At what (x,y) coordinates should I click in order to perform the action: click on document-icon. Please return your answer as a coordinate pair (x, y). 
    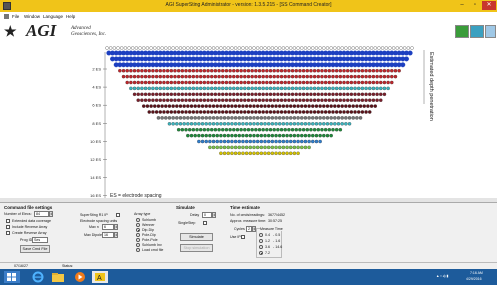
    Looking at the image, I should click on (6, 16).